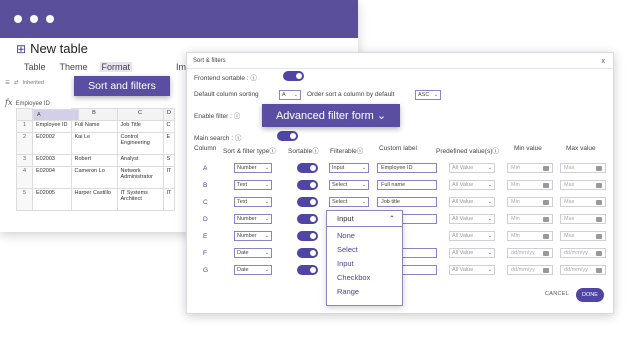  What do you see at coordinates (206, 270) in the screenshot?
I see `row-column-letter: G` at bounding box center [206, 270].